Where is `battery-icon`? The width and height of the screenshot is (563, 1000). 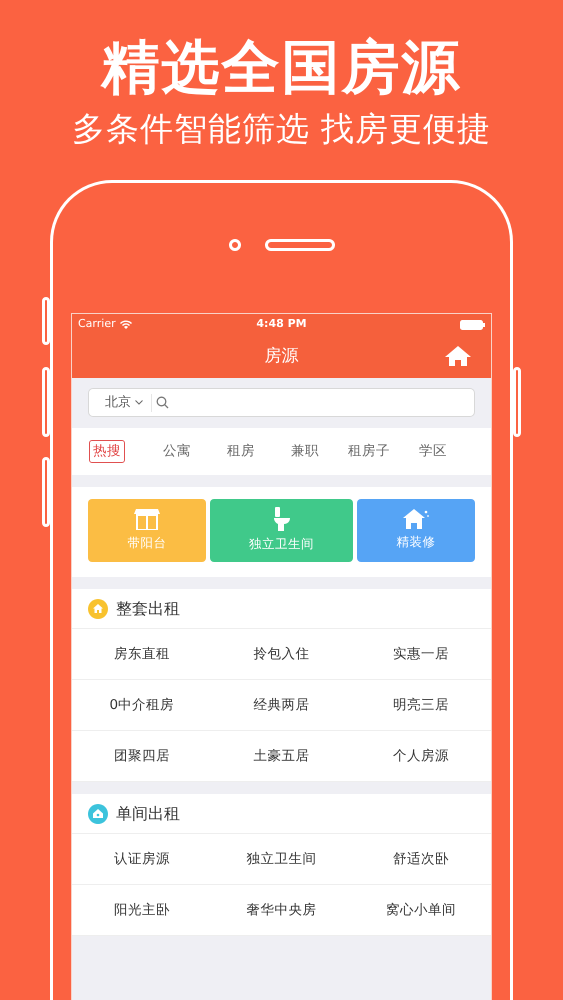
battery-icon is located at coordinates (472, 325).